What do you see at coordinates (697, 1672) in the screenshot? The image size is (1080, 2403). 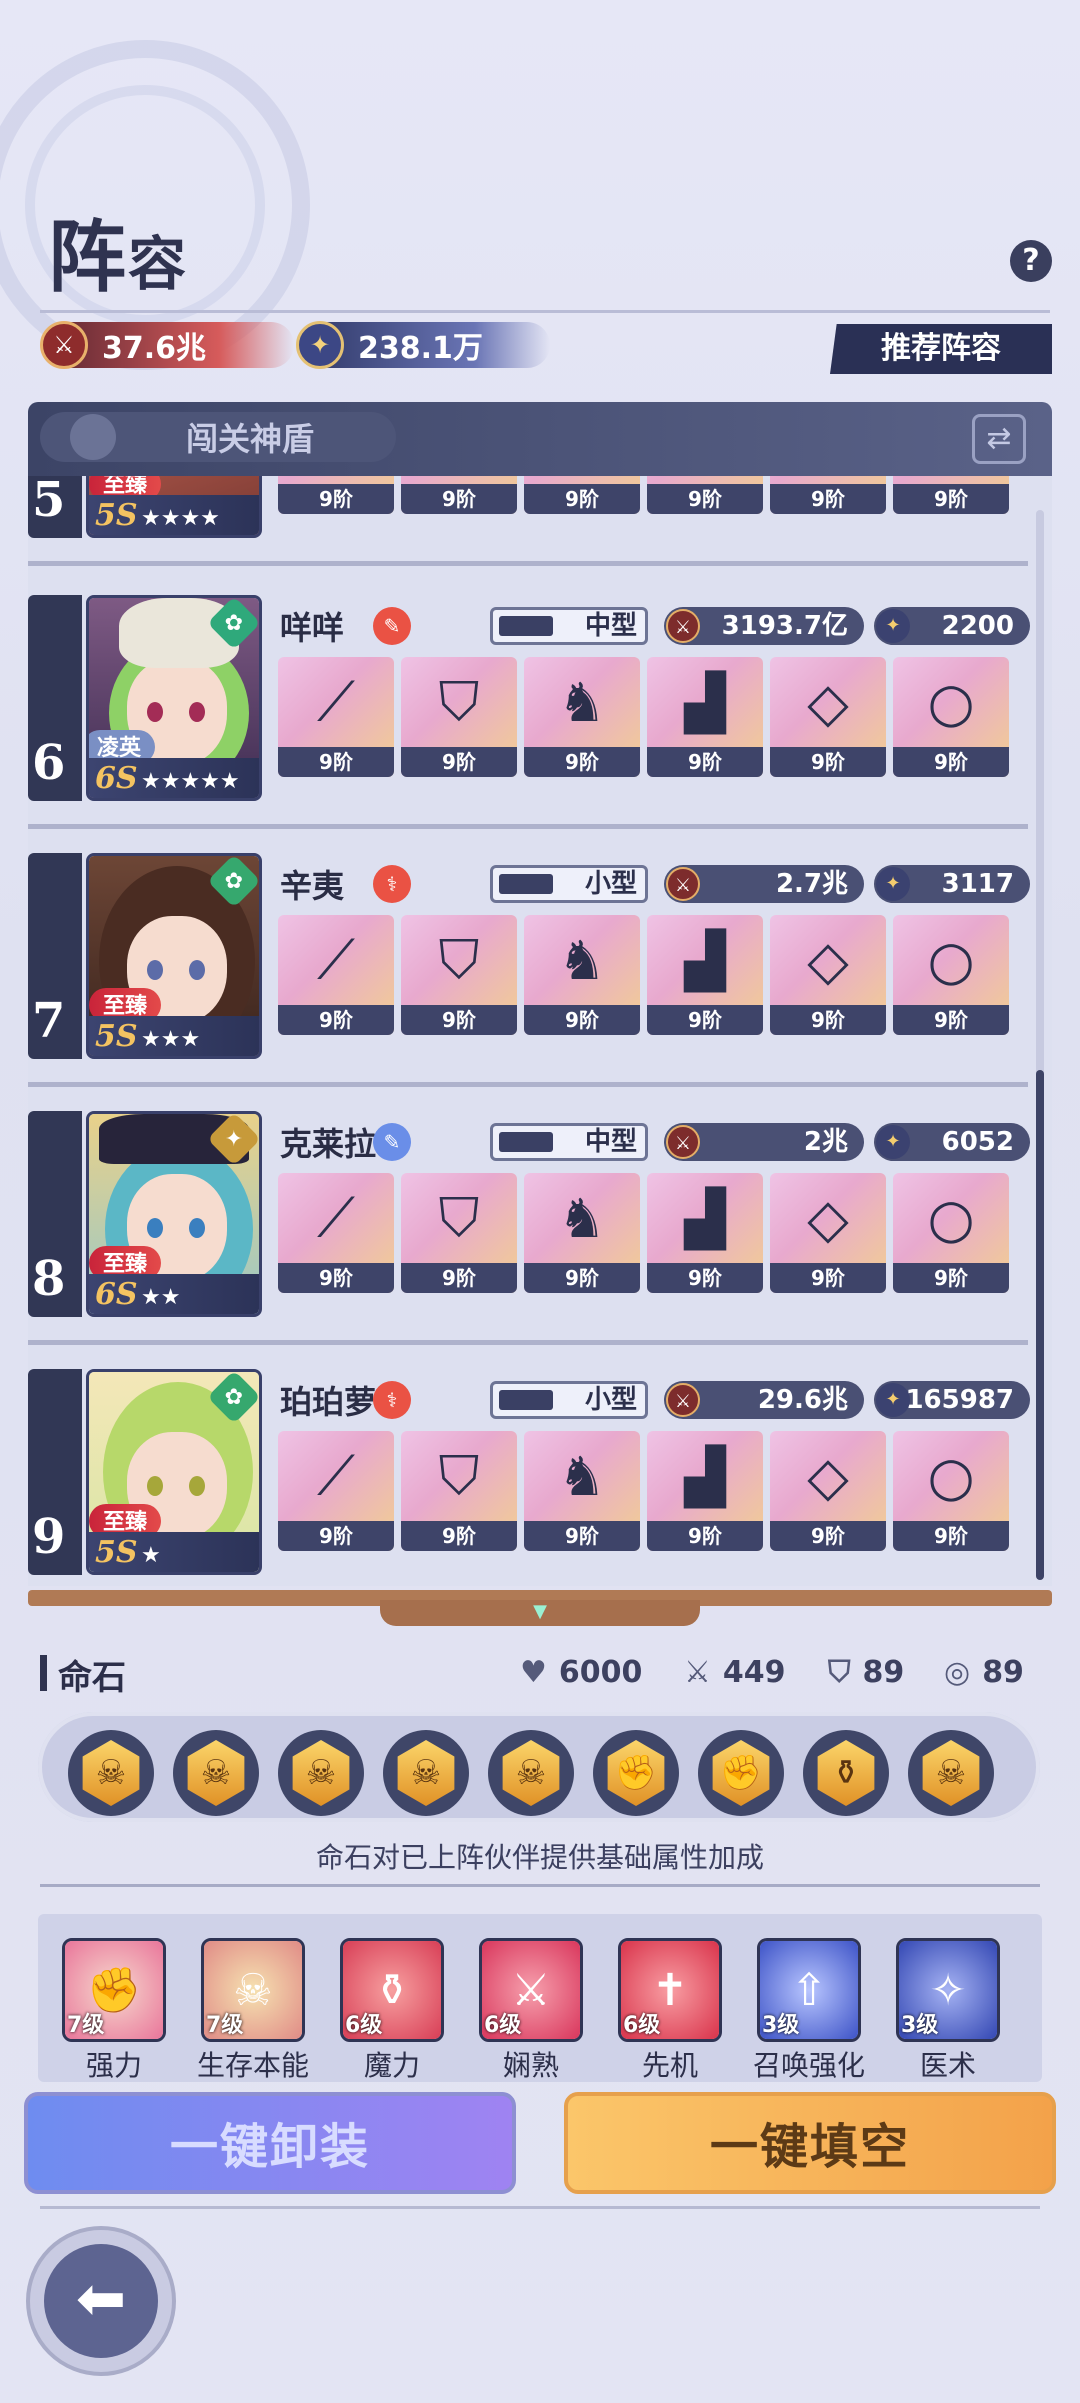 I see `sword-icon: ⚔` at bounding box center [697, 1672].